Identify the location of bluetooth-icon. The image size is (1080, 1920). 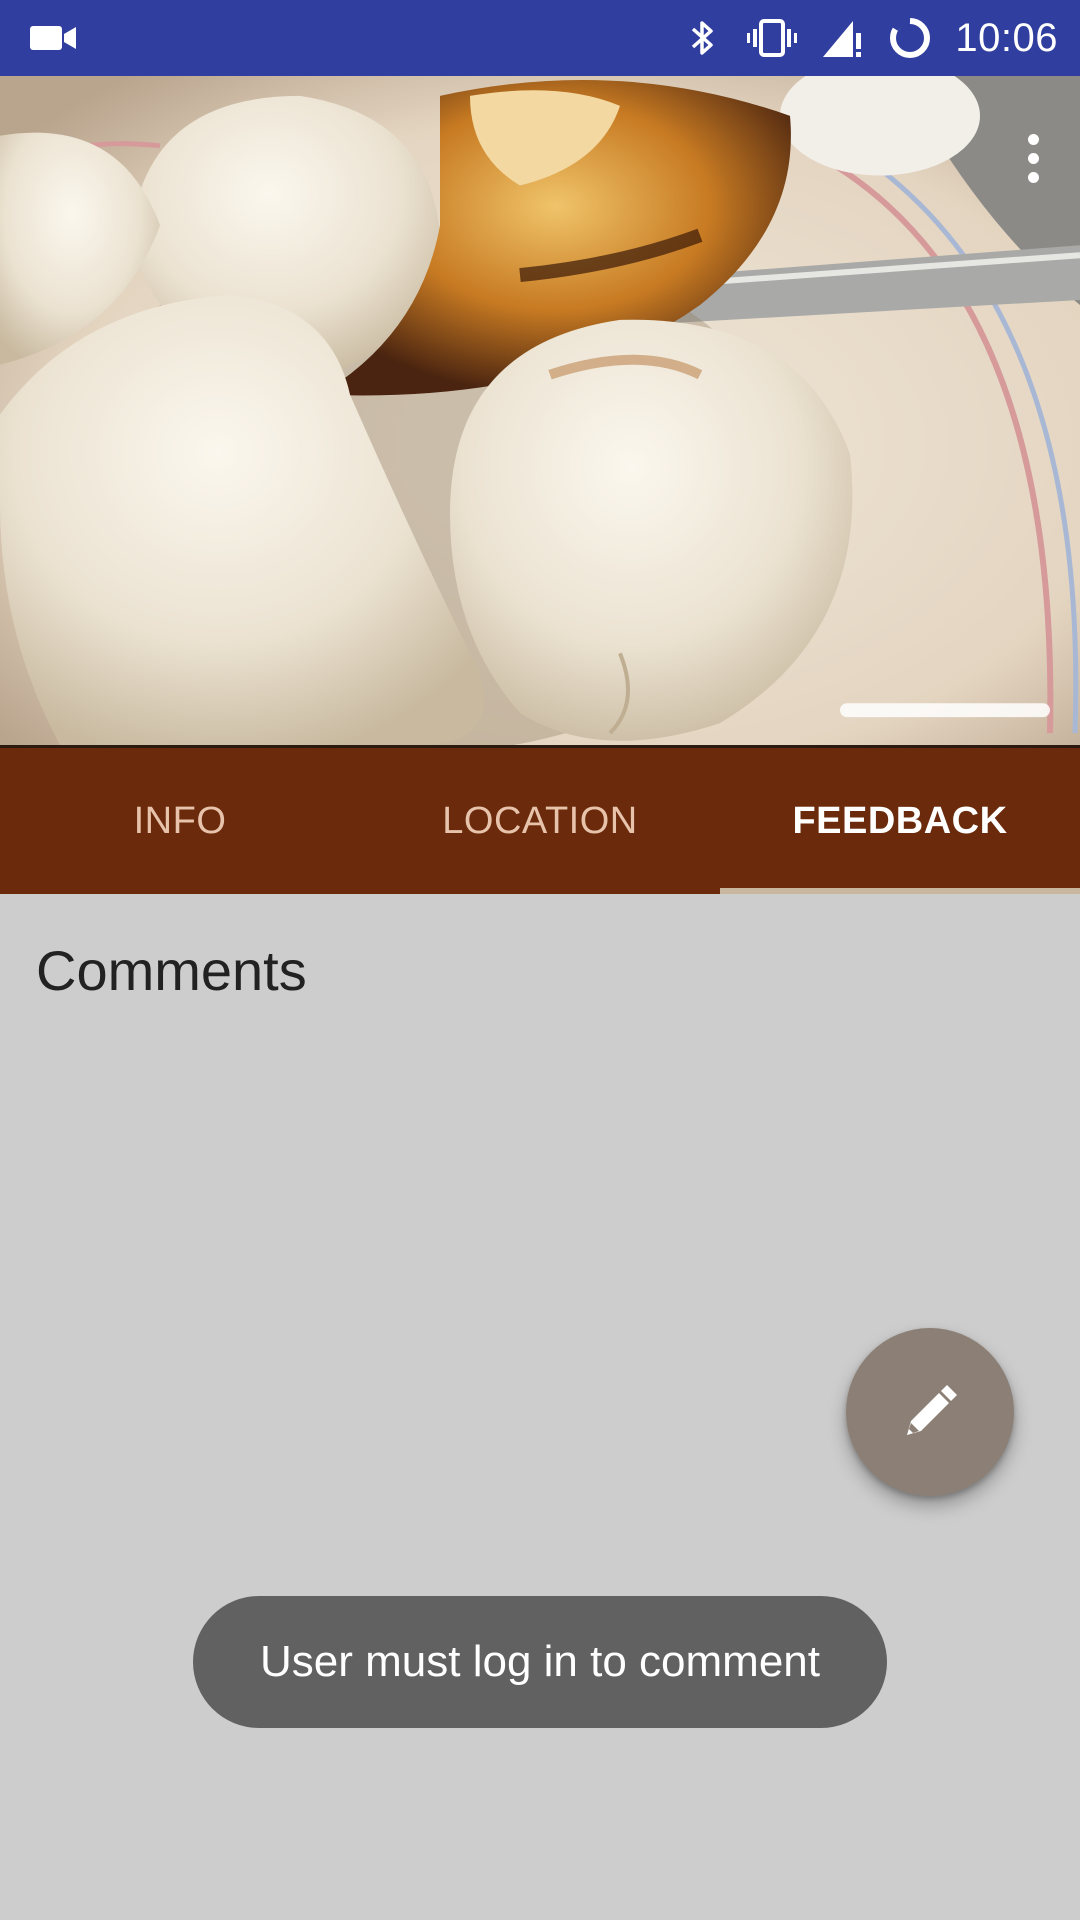
(703, 38).